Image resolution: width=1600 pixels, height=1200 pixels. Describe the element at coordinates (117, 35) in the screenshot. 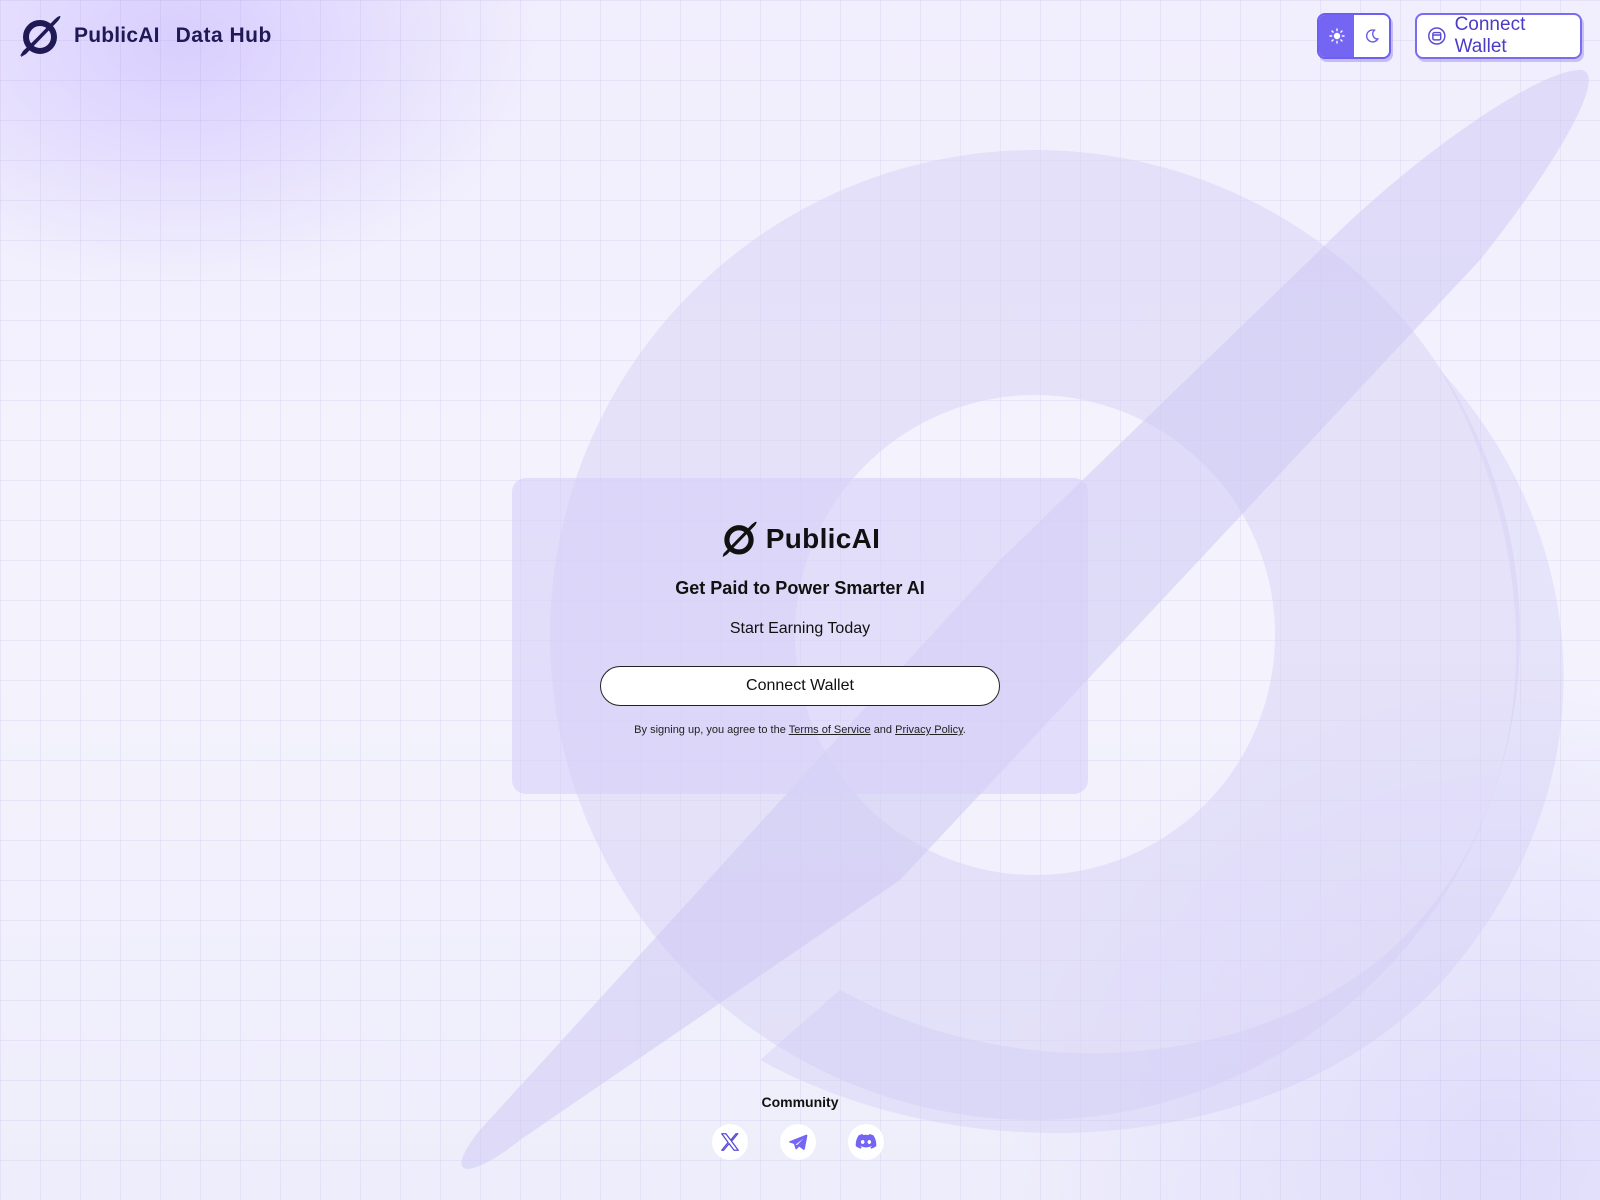

I see `brand-name: PublicAI` at that location.